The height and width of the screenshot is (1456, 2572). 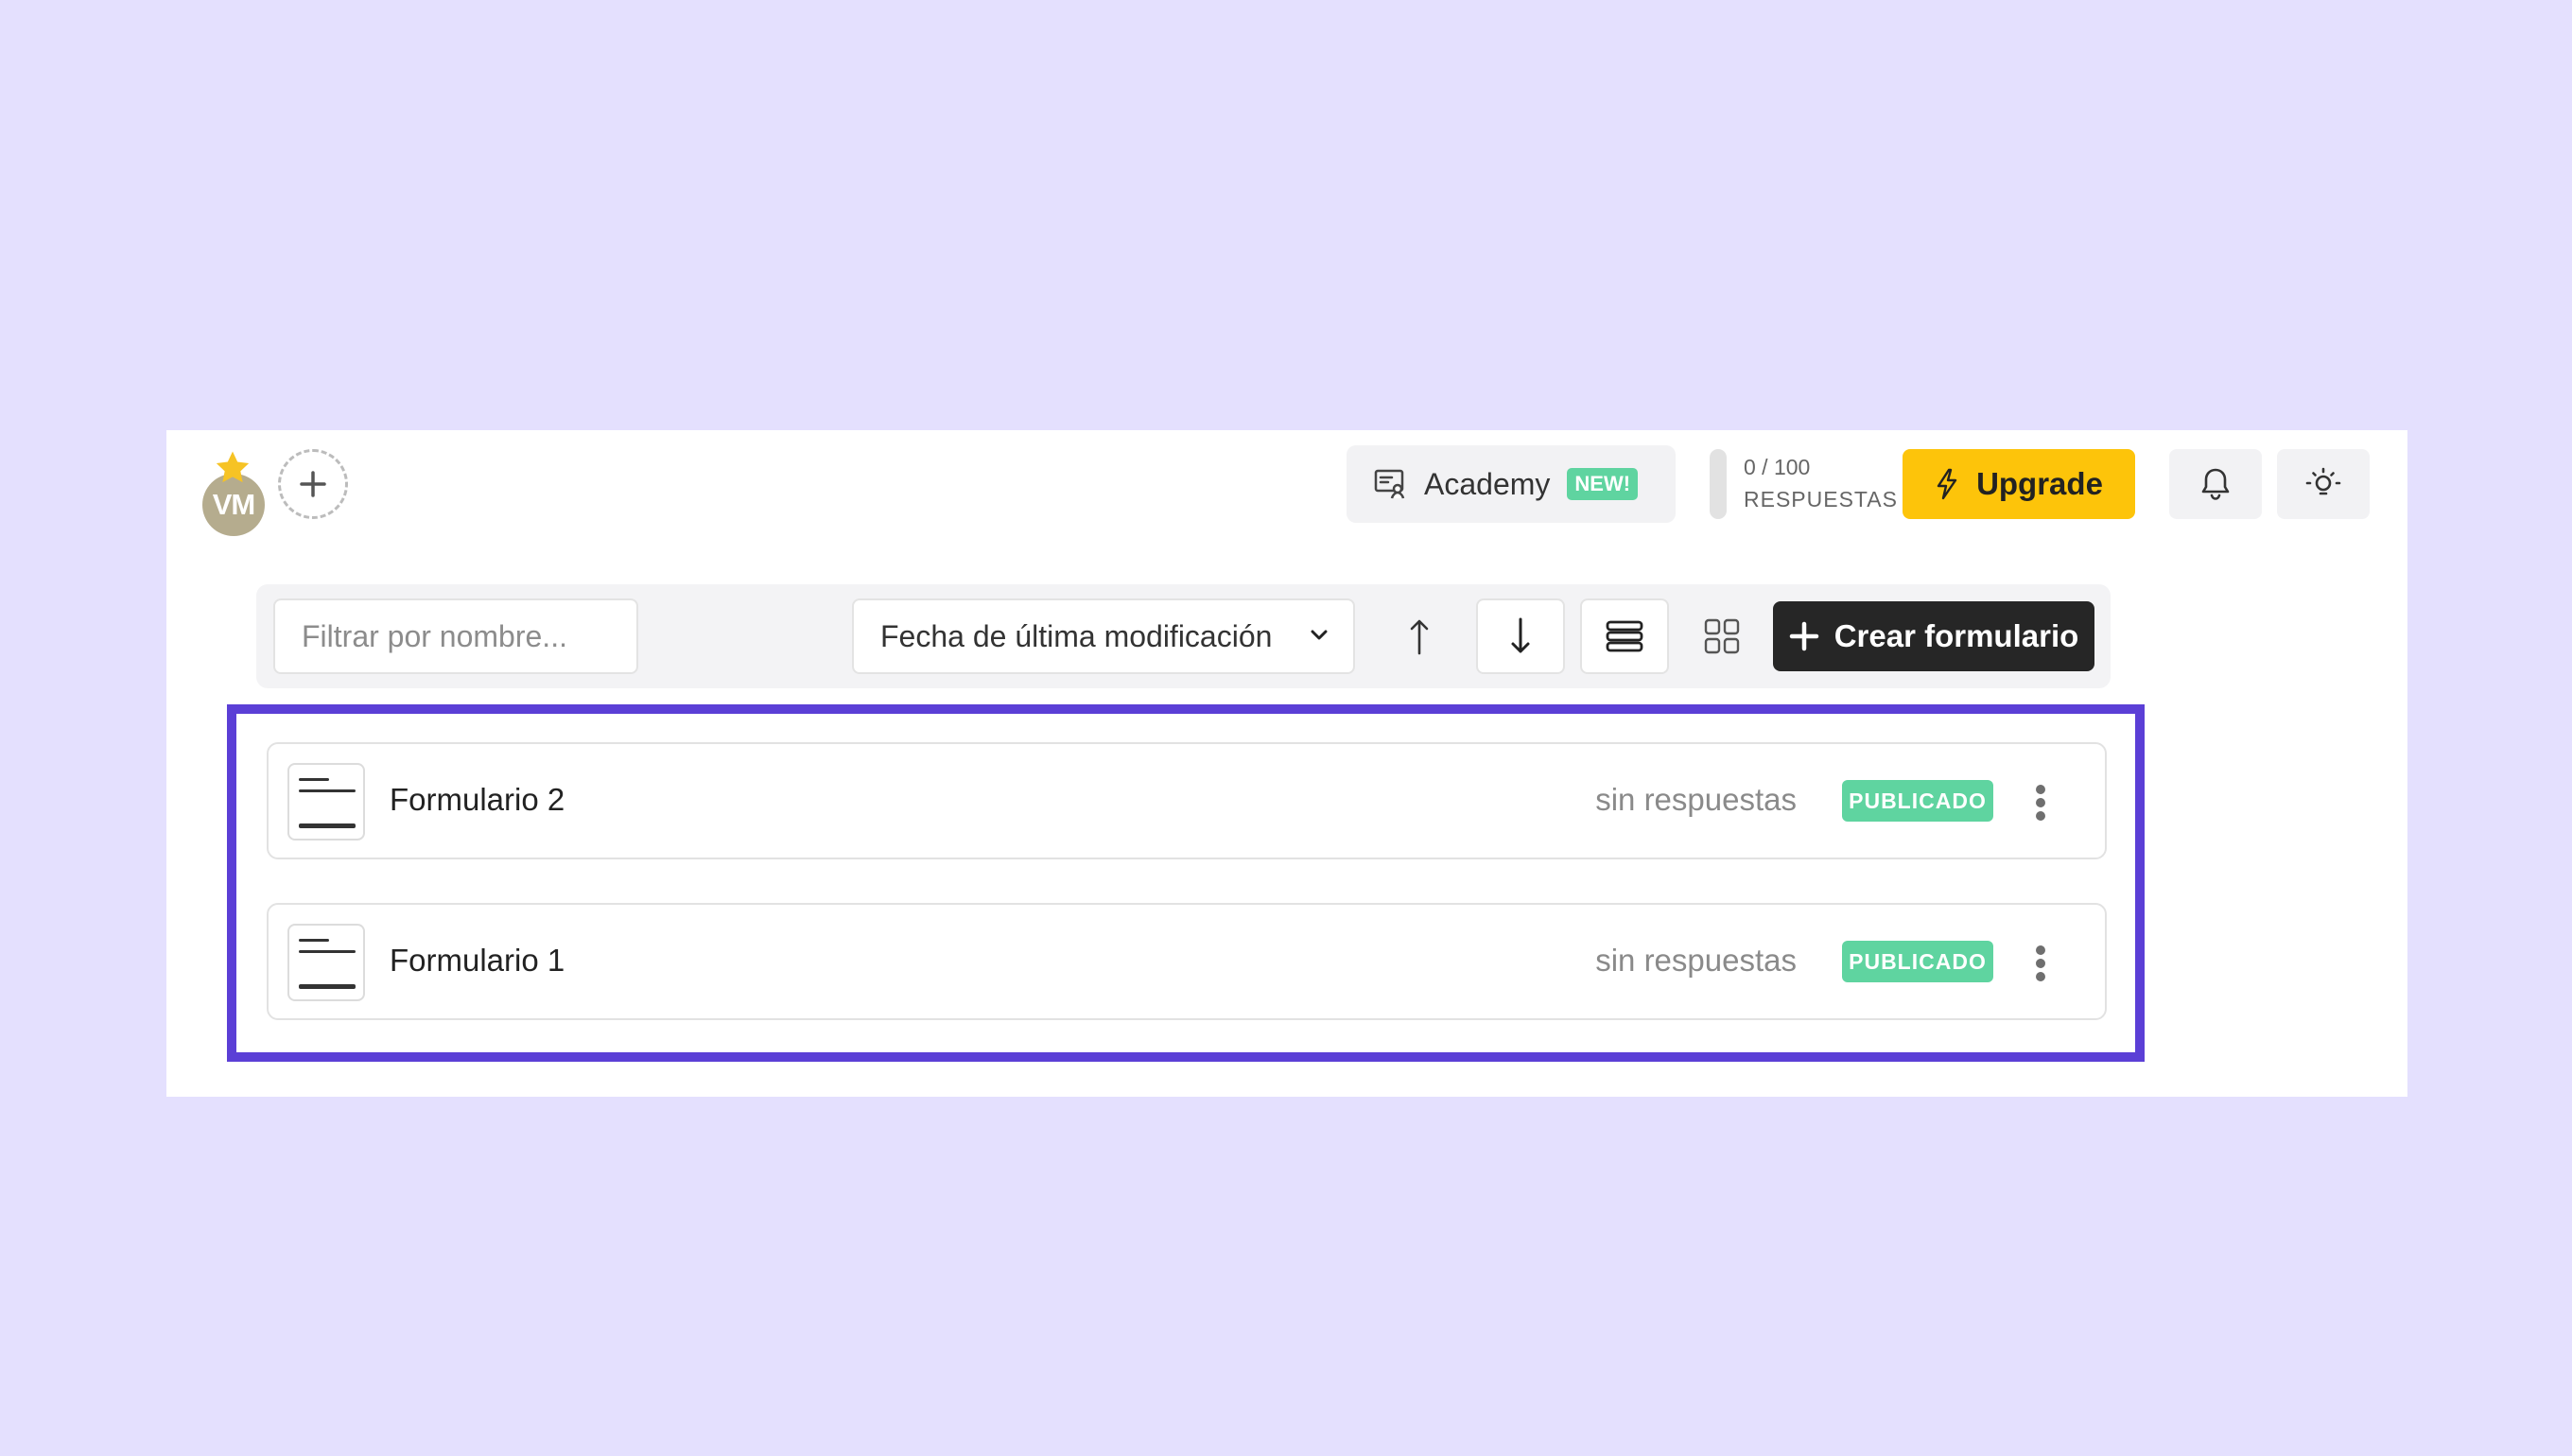 What do you see at coordinates (1187, 800) in the screenshot?
I see `form-list-item: Formulario 2 sin respuestas PUBLICADO` at bounding box center [1187, 800].